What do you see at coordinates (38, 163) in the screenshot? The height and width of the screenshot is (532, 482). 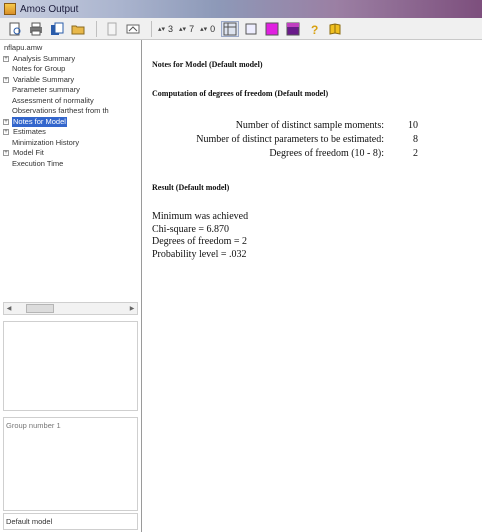 I see `tree-item-label: Execution Time` at bounding box center [38, 163].